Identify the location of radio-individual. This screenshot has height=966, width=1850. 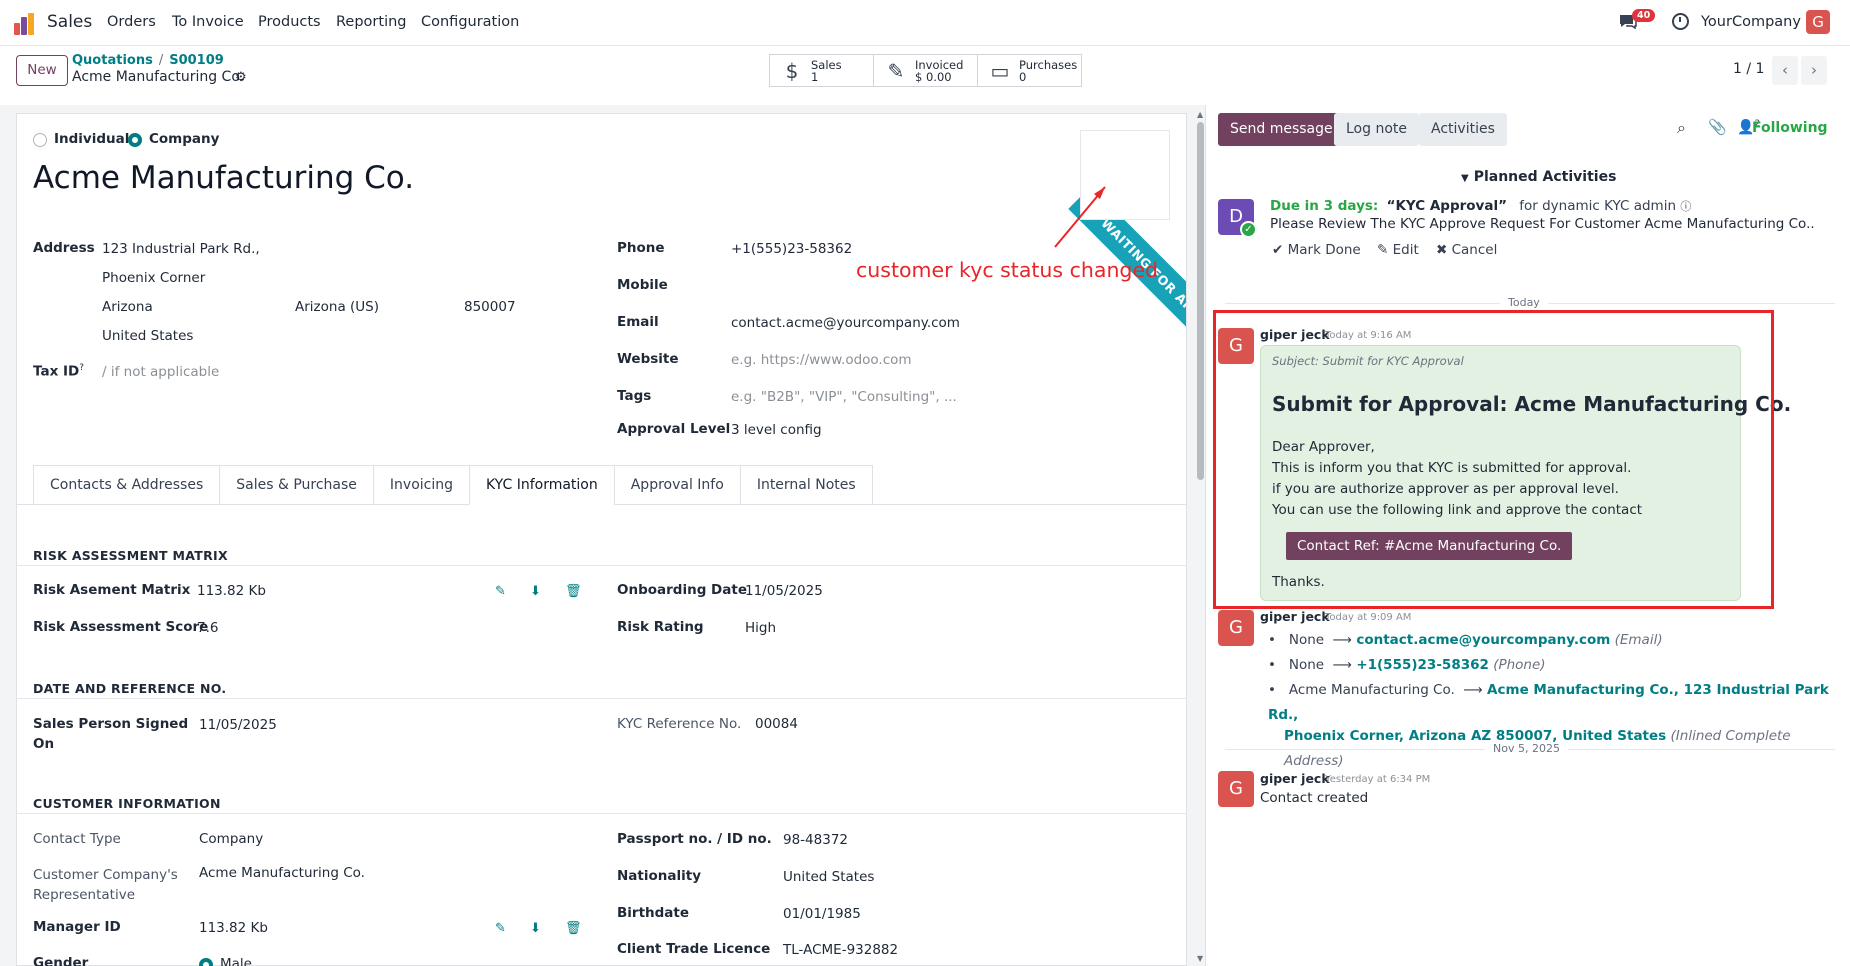
(40, 140).